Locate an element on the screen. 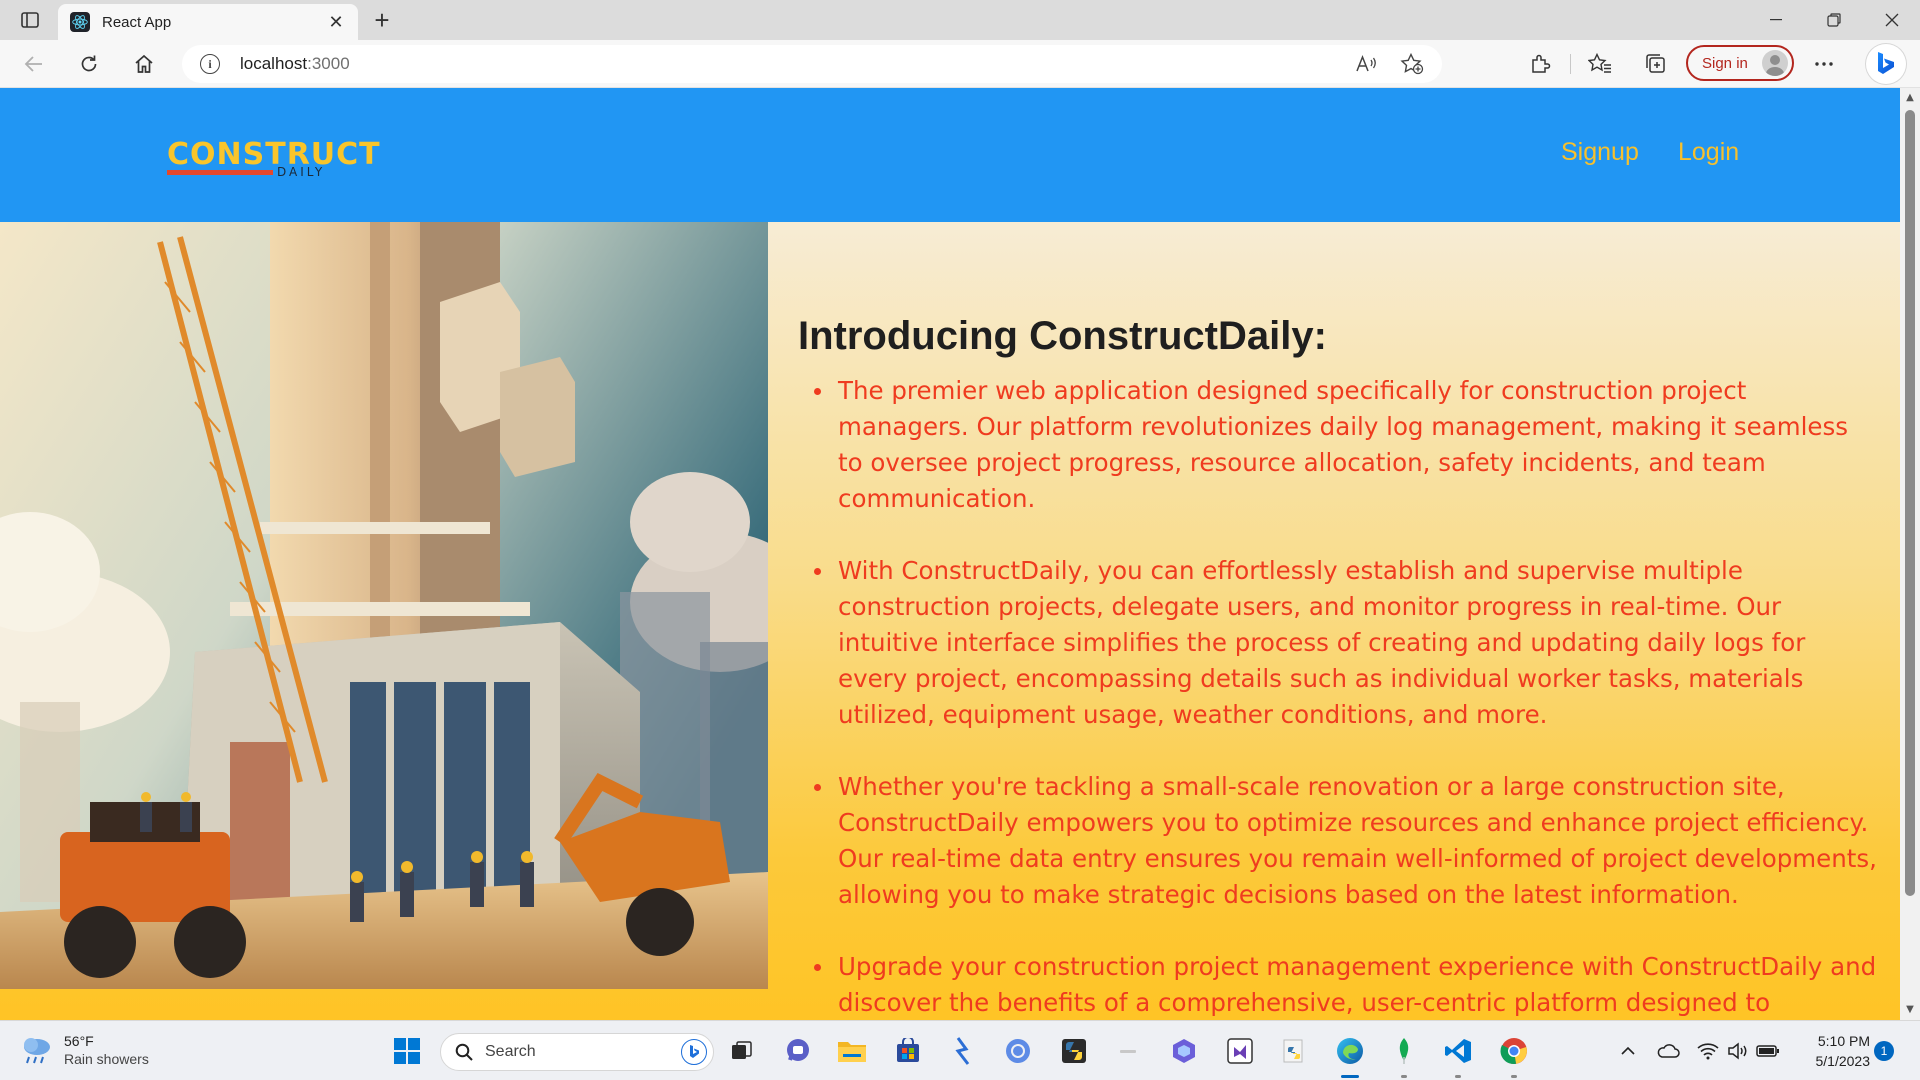 The image size is (1920, 1080). edge-active-indicator is located at coordinates (1350, 1076).